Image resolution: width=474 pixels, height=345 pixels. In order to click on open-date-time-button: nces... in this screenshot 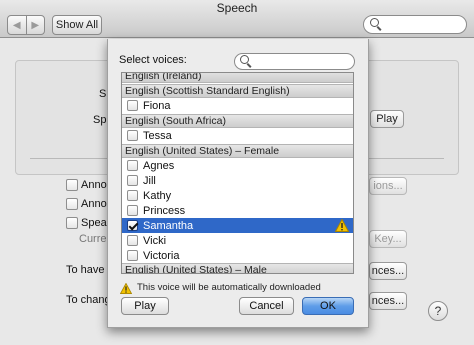, I will do `click(388, 301)`.